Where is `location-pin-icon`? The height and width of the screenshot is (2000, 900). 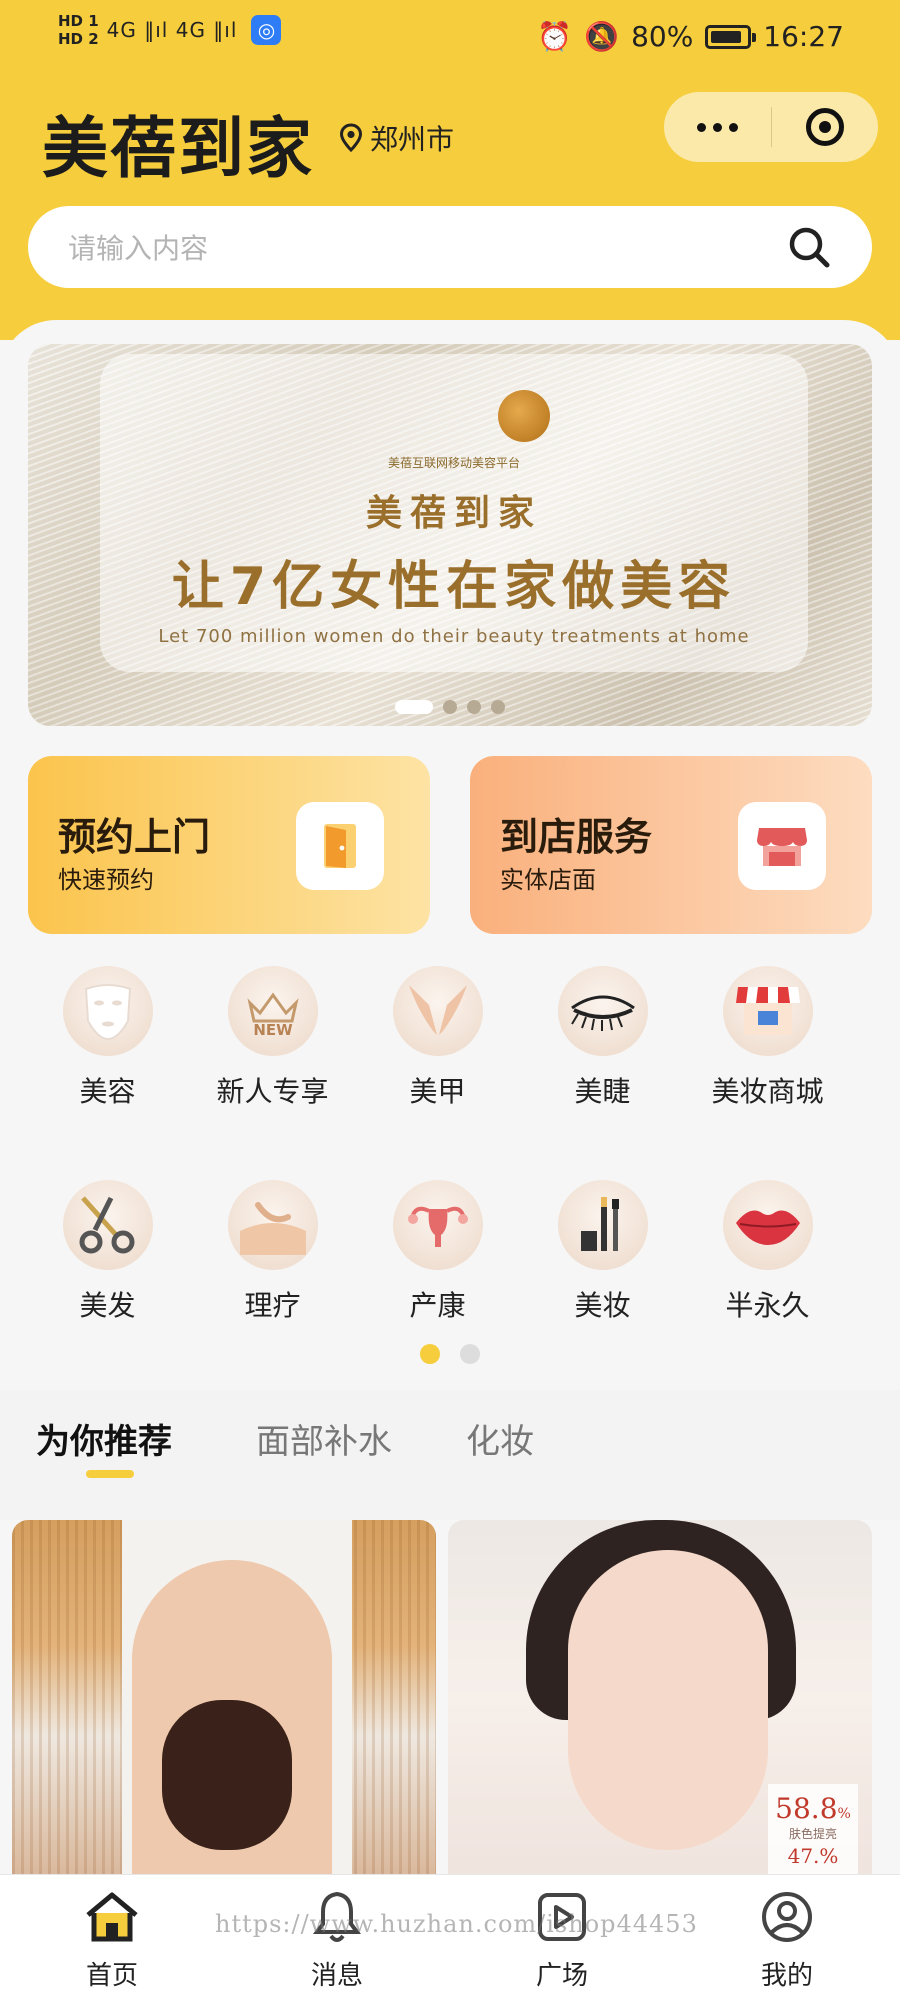
location-pin-icon is located at coordinates (351, 138).